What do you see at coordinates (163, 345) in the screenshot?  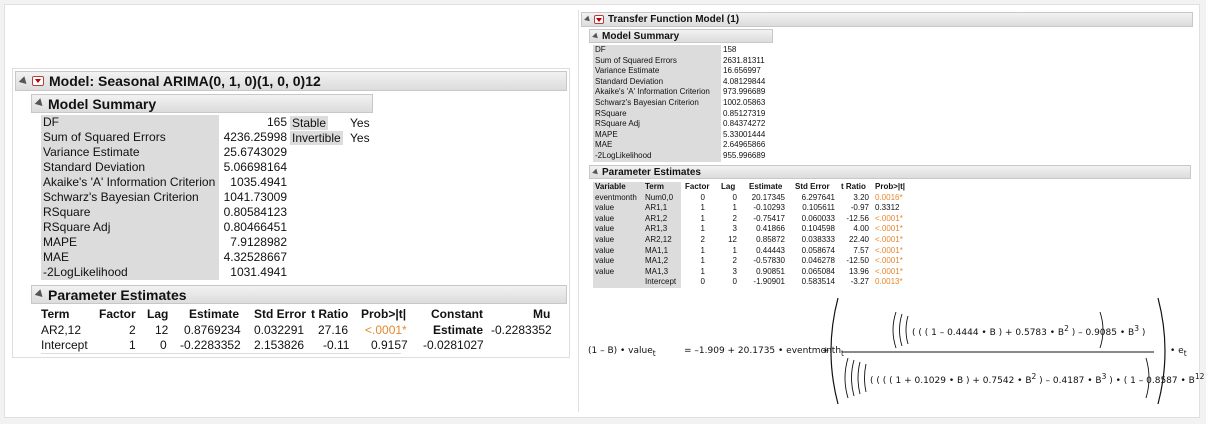 I see `row2-lag: 0` at bounding box center [163, 345].